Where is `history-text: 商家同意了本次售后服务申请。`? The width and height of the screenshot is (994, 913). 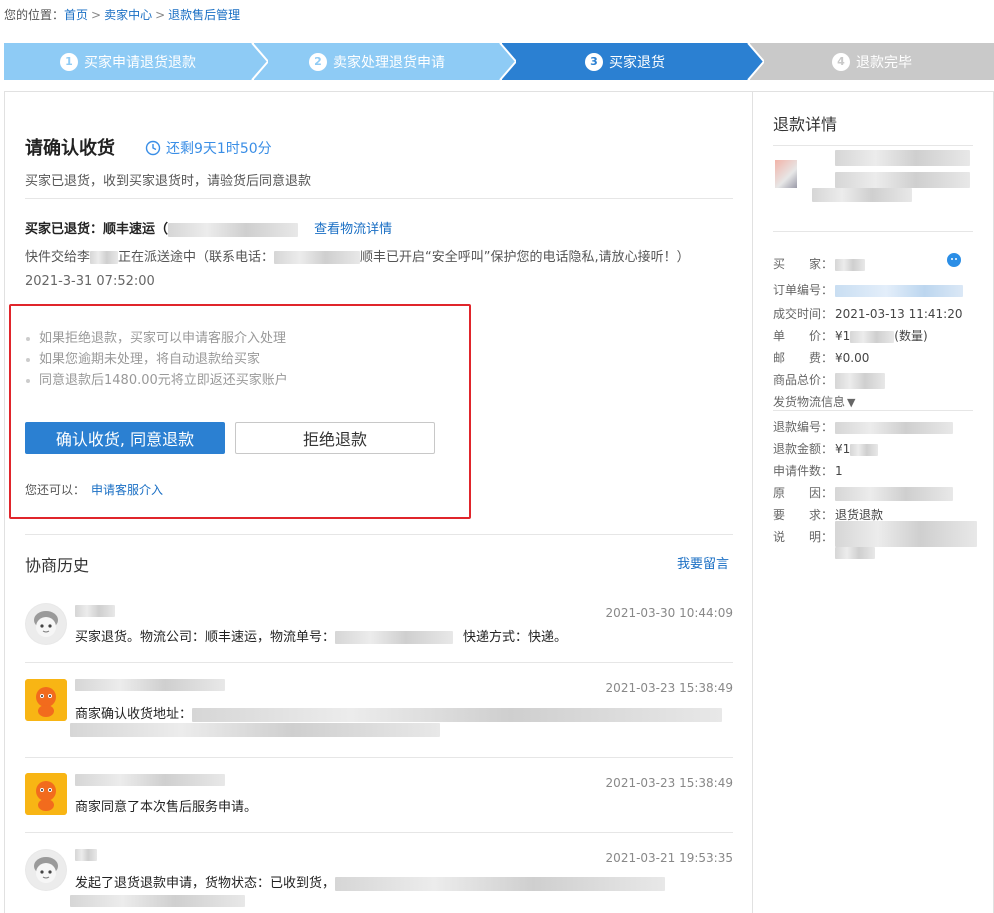
history-text: 商家同意了本次售后服务申请。 is located at coordinates (166, 807).